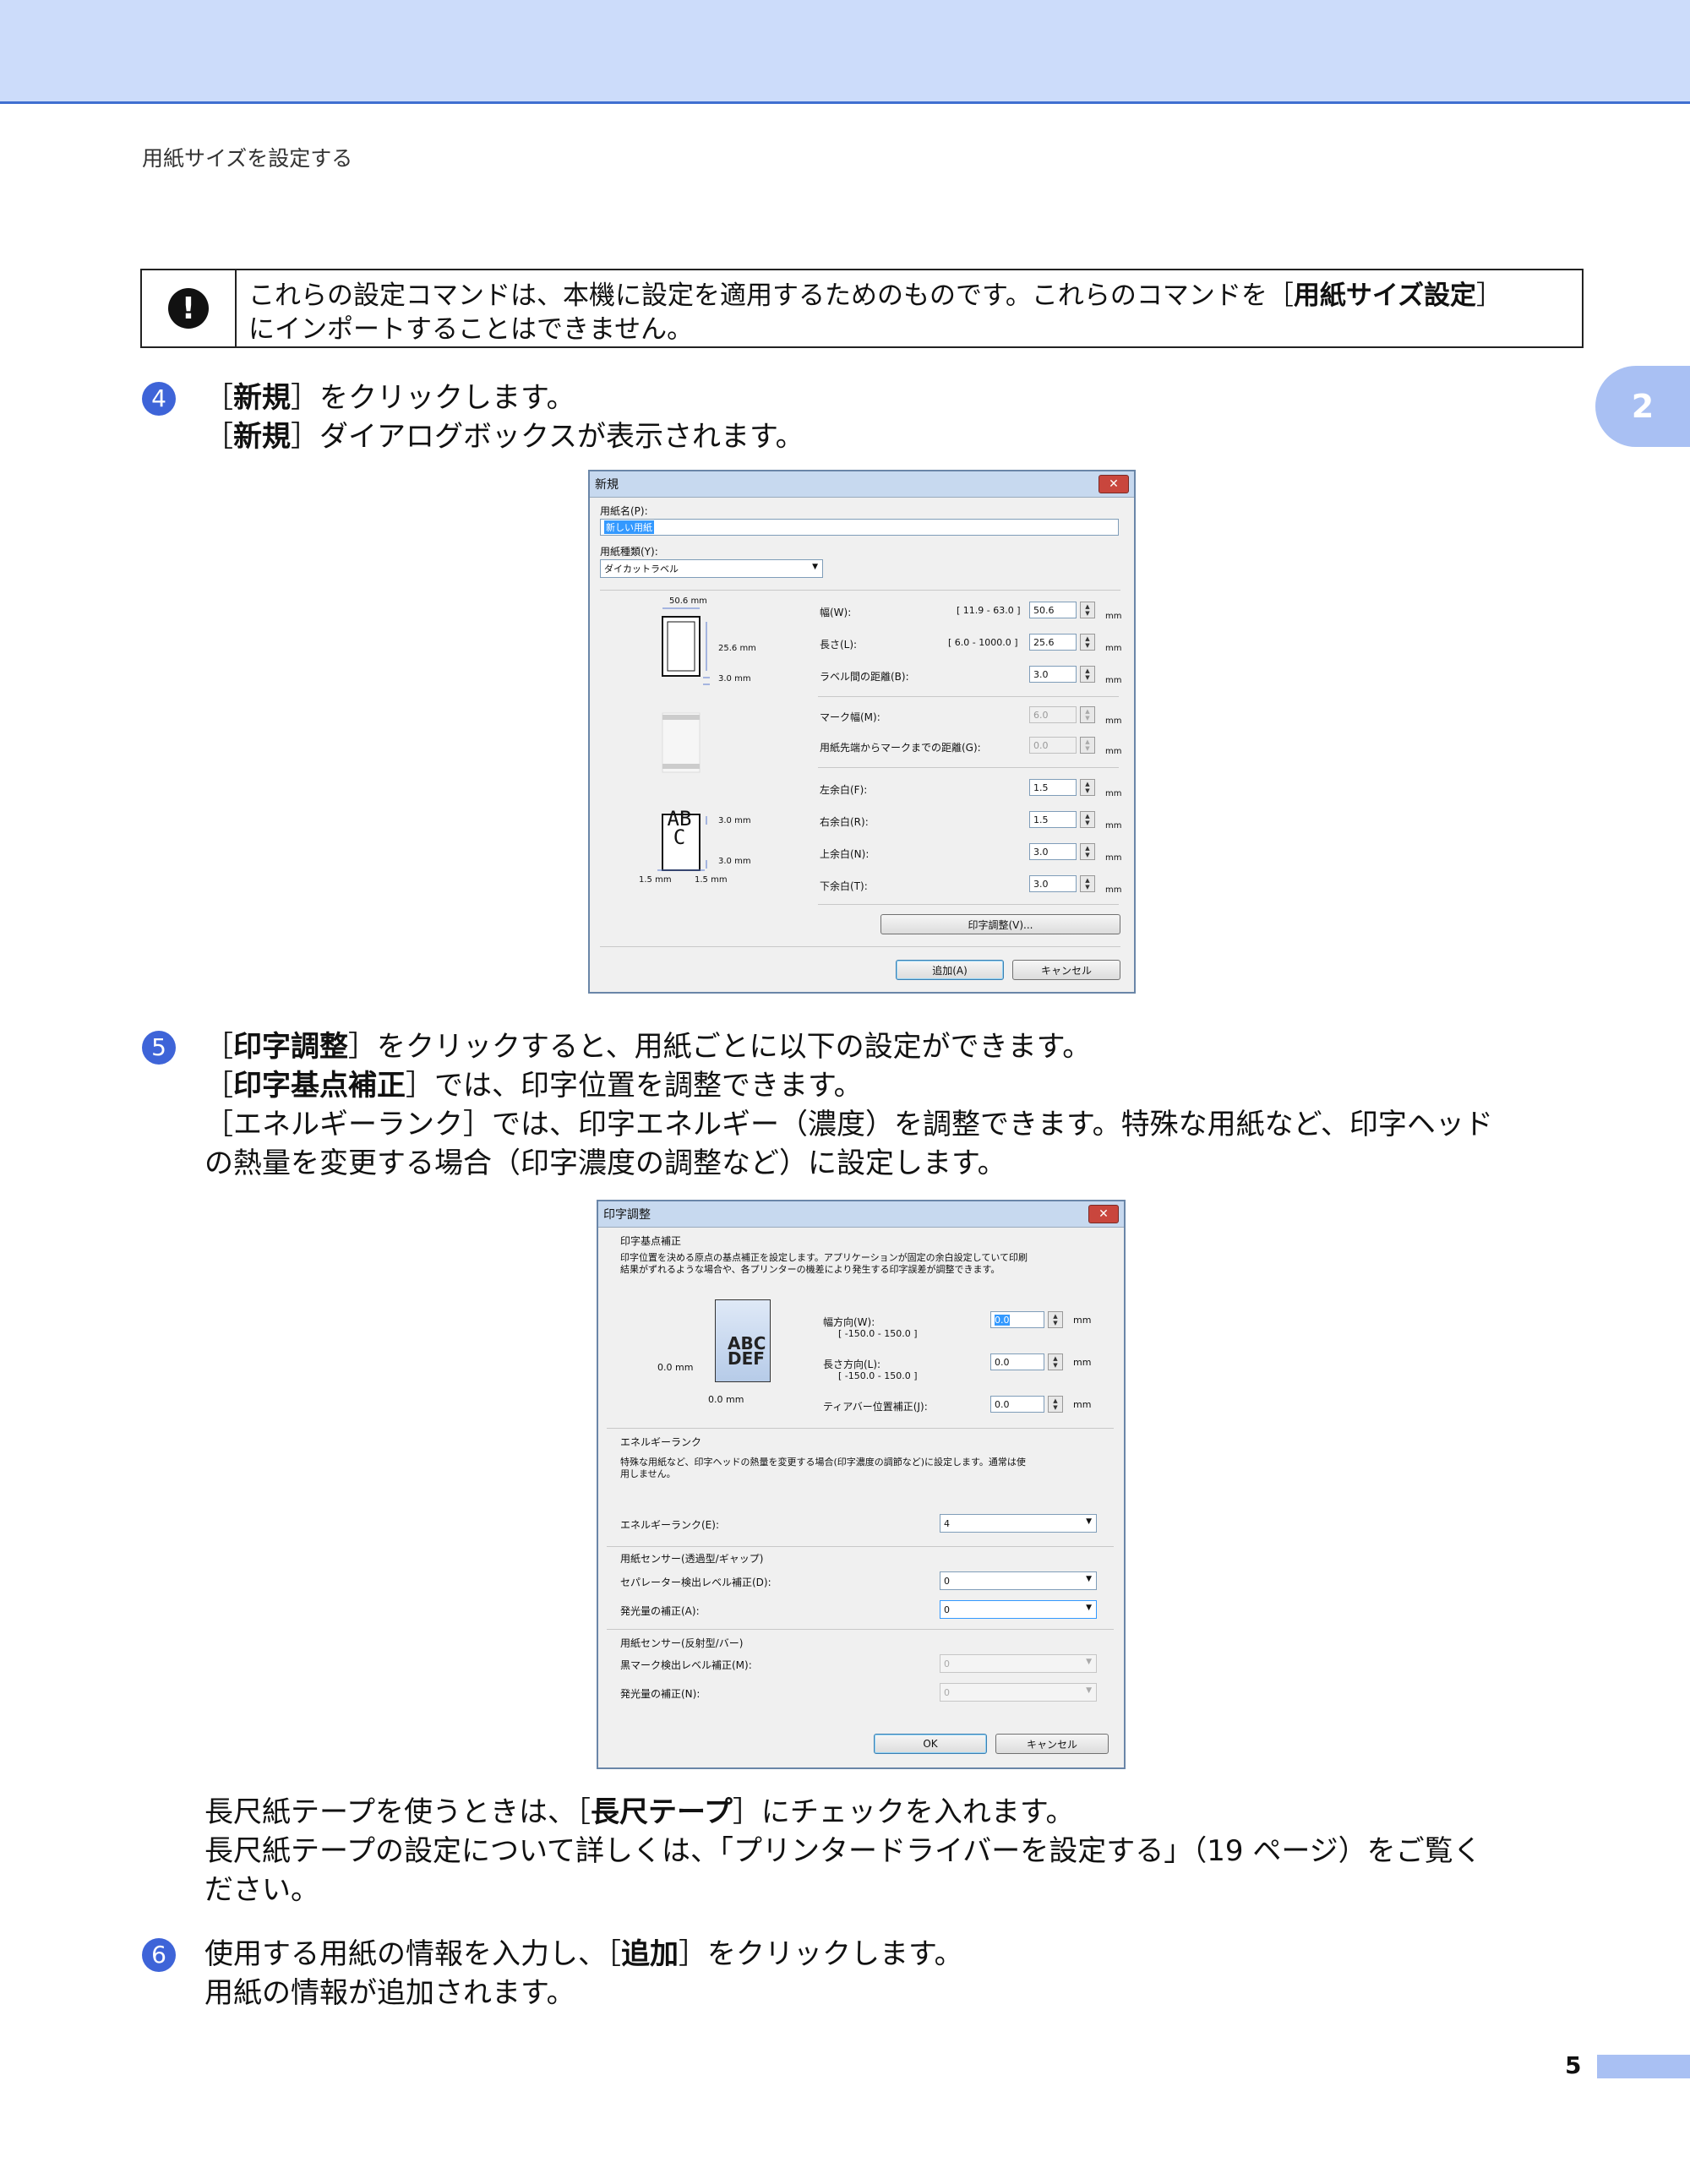 The image size is (1690, 2184). I want to click on step-number: 6, so click(159, 1955).